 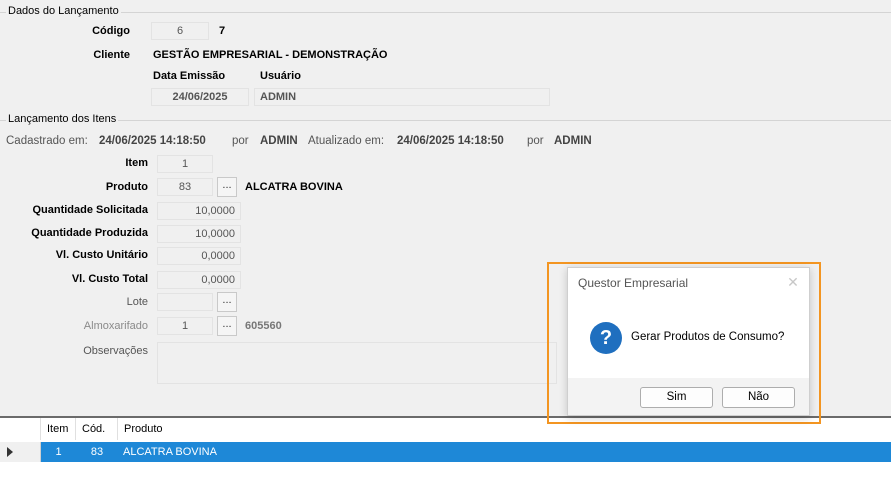 I want to click on almox-extra: 605560, so click(x=263, y=326).